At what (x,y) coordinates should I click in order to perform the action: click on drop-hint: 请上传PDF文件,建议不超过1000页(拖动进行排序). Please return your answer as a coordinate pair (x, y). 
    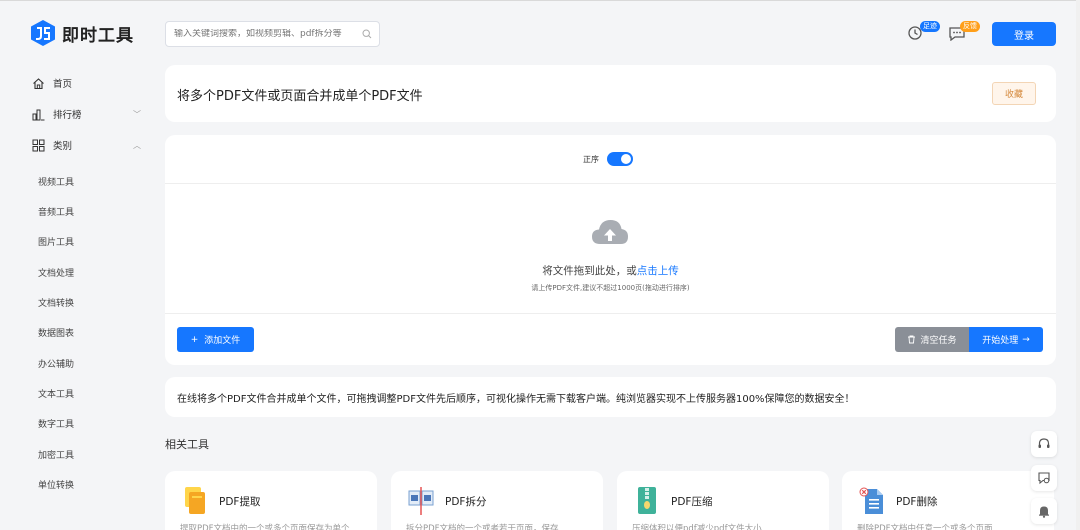
    Looking at the image, I should click on (610, 288).